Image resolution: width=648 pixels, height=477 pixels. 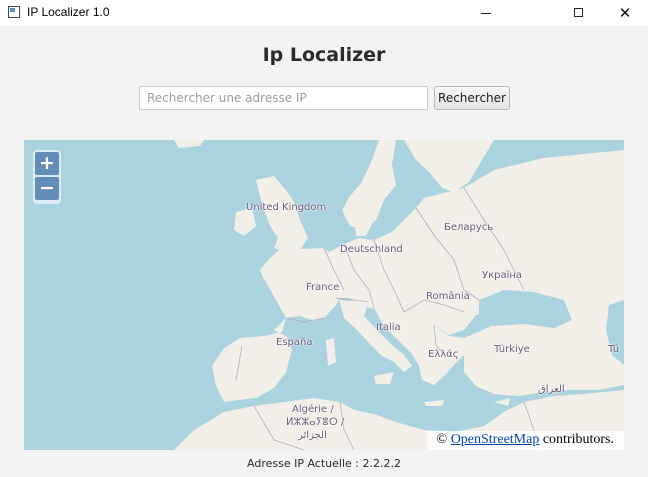 I want to click on current-ip-status: Adresse IP Actuelle : 2.2.2.2, so click(x=324, y=463).